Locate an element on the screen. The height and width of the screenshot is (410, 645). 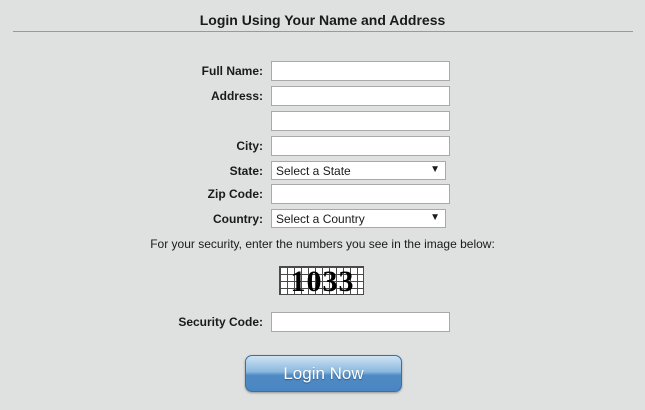
security-code-label: Security Code: is located at coordinates (220, 322).